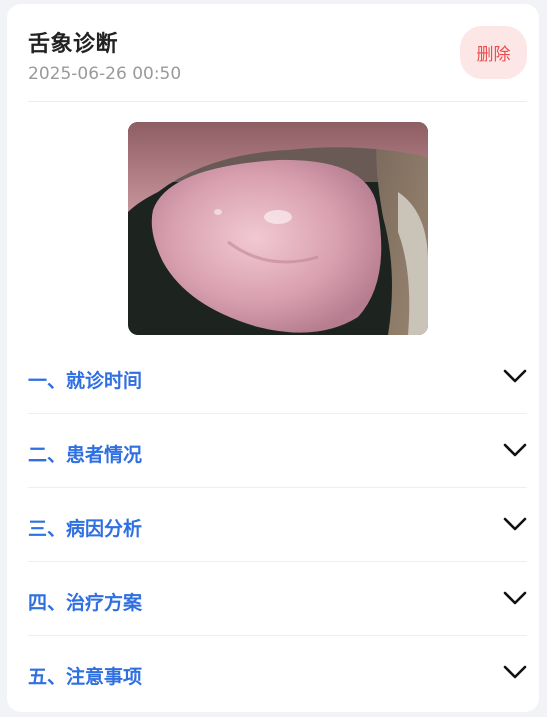  I want to click on section-label: 二、患者情况, so click(85, 455).